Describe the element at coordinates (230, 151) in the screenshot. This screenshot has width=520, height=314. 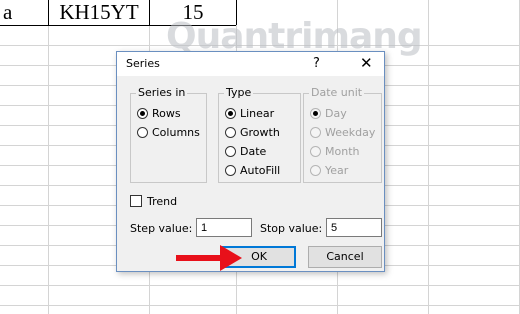
I see `radio-date-indicator` at that location.